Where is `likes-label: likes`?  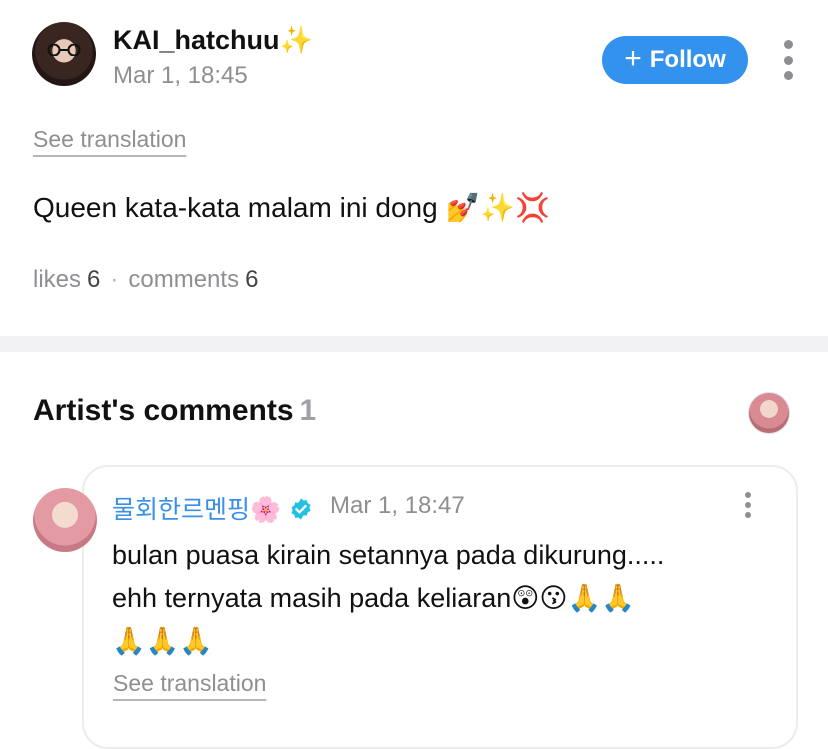 likes-label: likes is located at coordinates (57, 279).